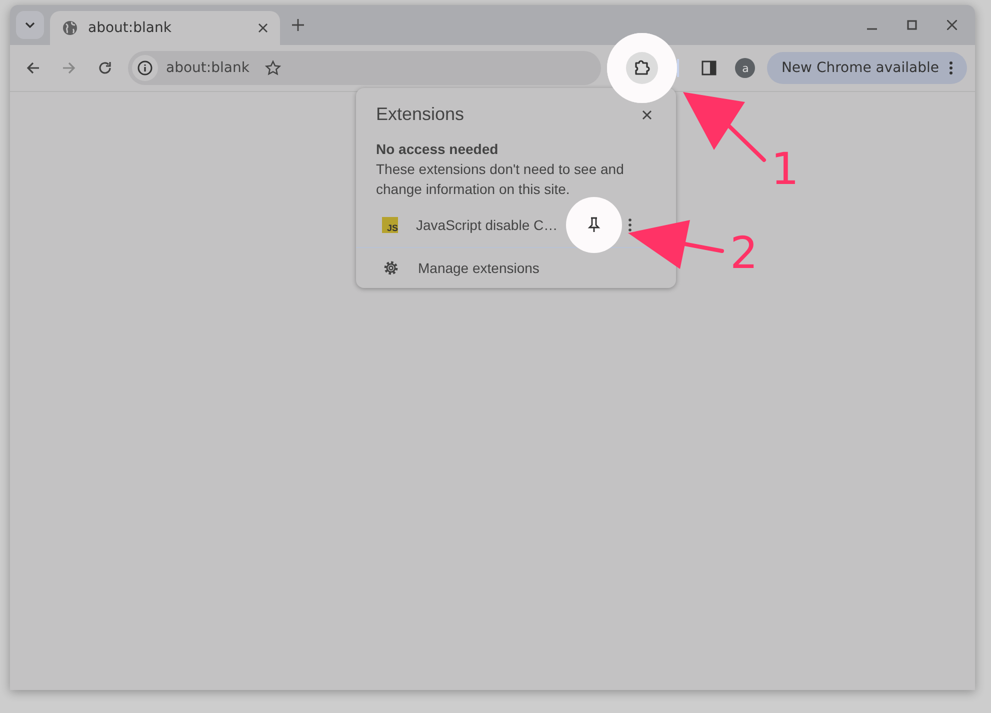 The image size is (991, 713). I want to click on maximize-icon, so click(912, 25).